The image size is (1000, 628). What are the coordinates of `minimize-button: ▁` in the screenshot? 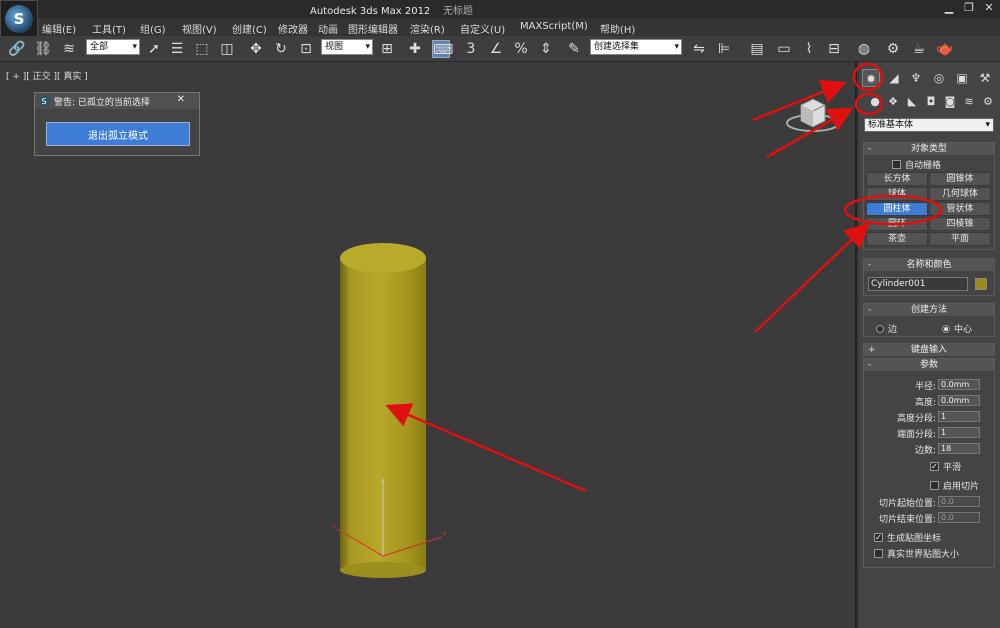 It's located at (949, 8).